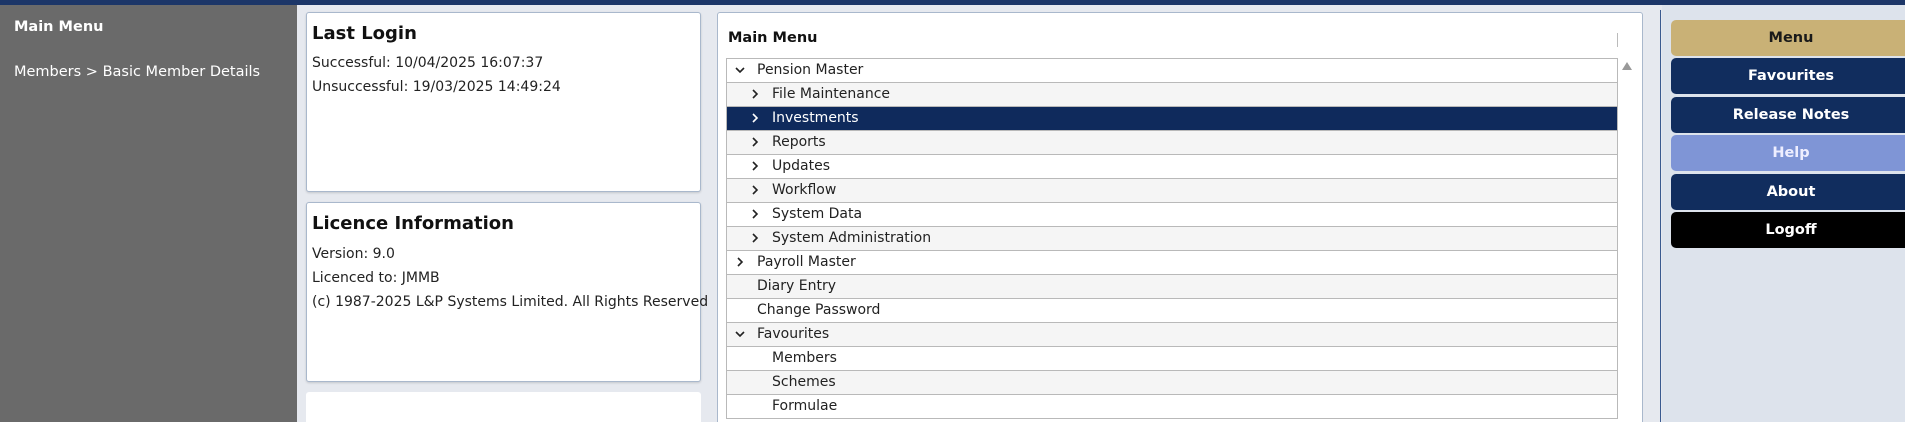  I want to click on menu-item-label: Members, so click(804, 358).